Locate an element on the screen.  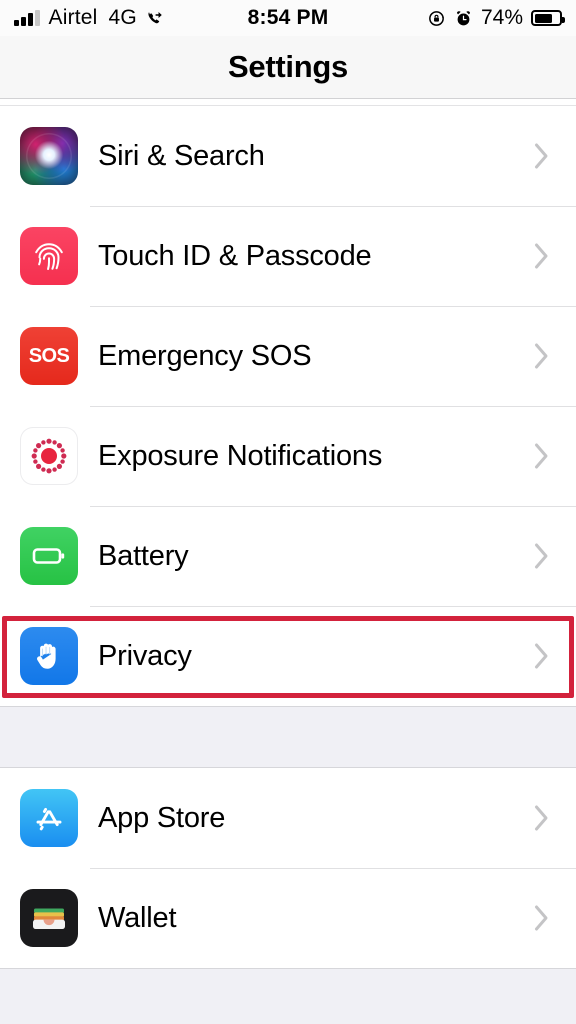
cellular-signal-icon is located at coordinates (27, 18).